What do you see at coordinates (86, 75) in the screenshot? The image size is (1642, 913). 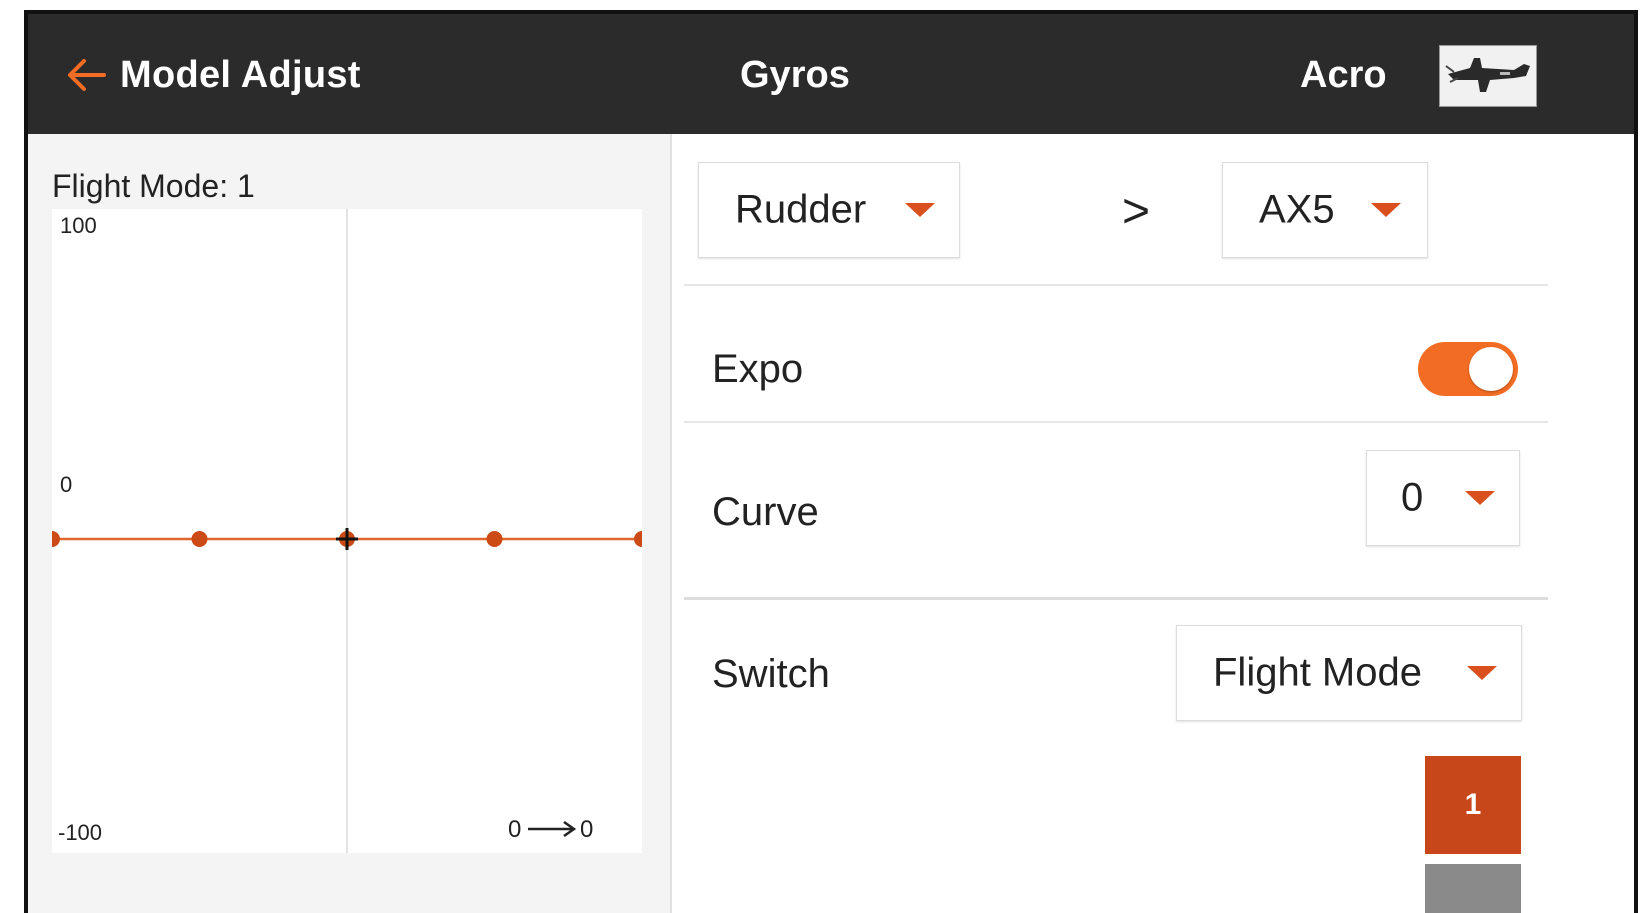 I see `back-arrow-icon` at bounding box center [86, 75].